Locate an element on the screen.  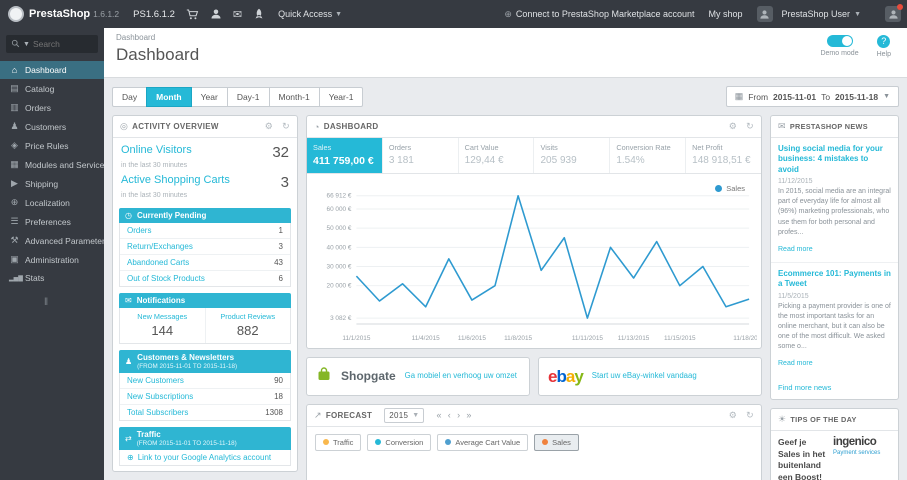
period-month-button: Month is located at coordinates (169, 96).